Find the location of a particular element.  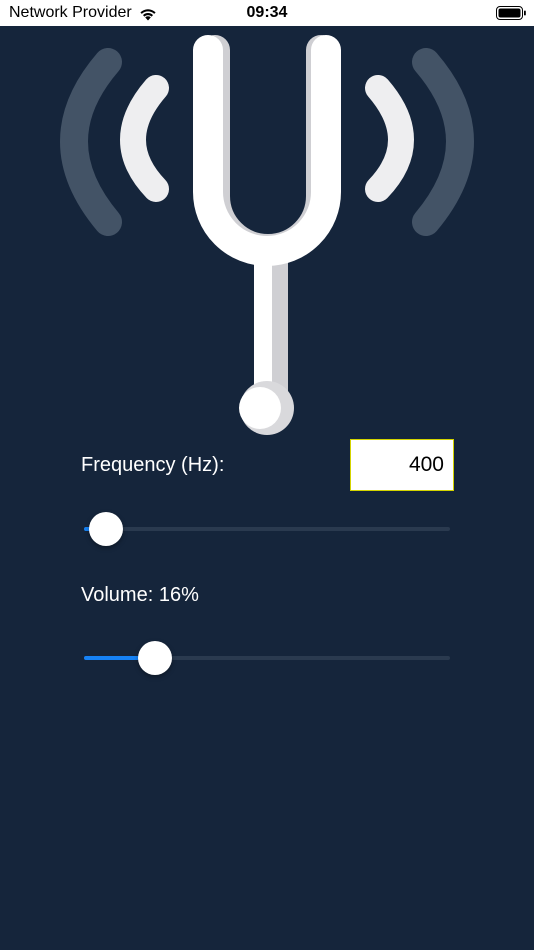

frequency-label: Frequency (Hz): is located at coordinates (153, 465).